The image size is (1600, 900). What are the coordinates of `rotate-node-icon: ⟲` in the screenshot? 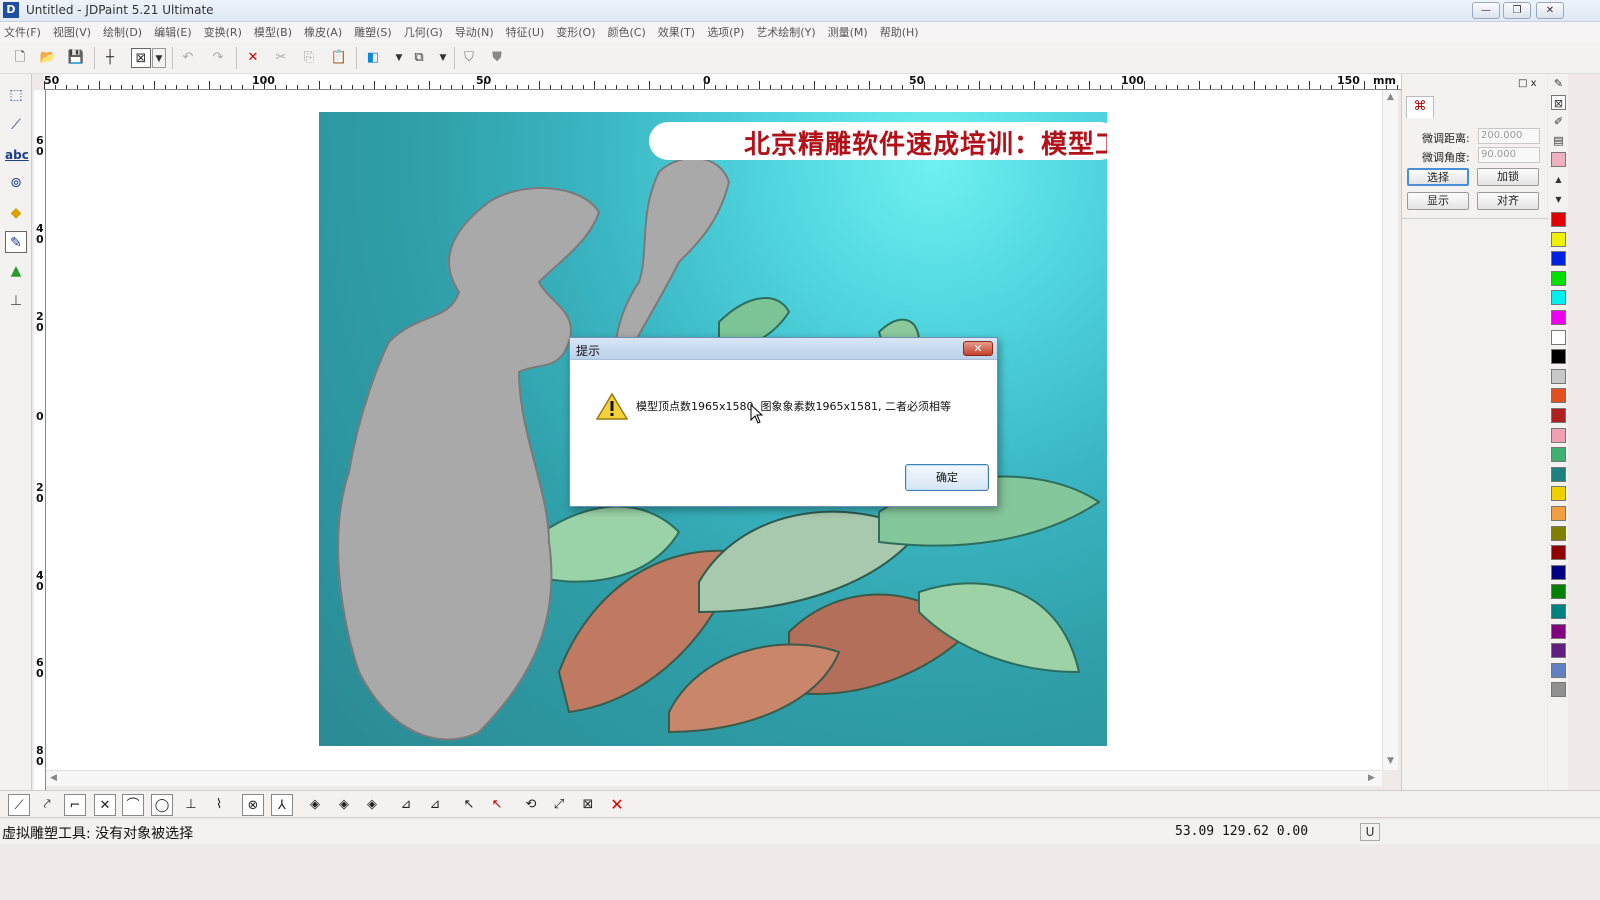 It's located at (531, 805).